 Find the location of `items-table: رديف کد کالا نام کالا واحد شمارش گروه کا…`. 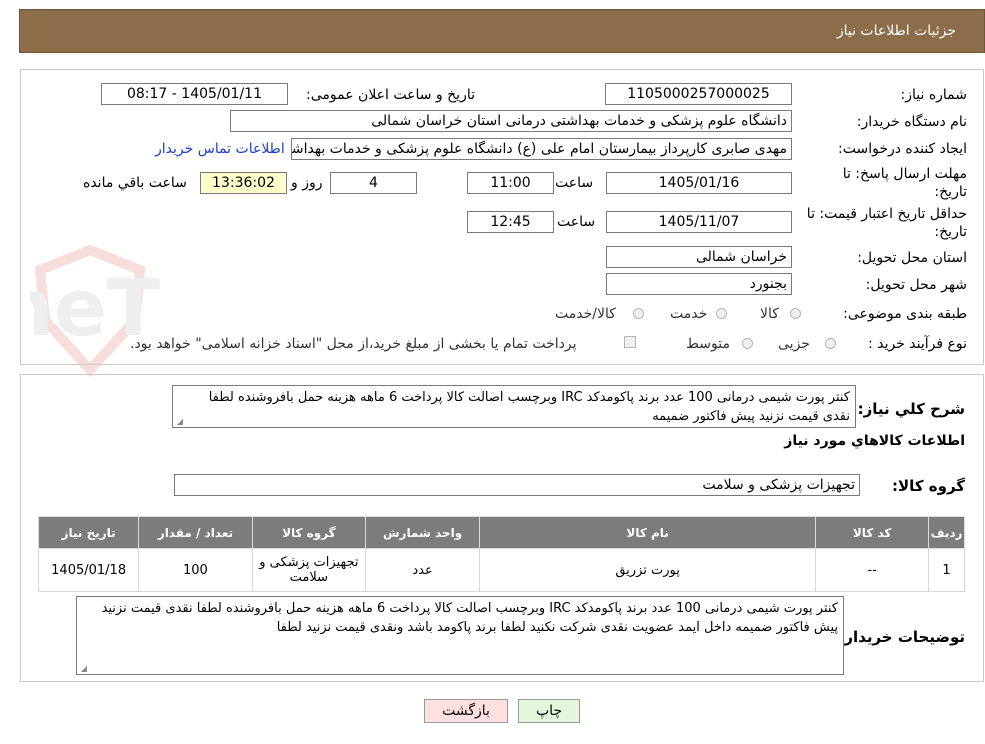

items-table: رديف کد کالا نام کالا واحد شمارش گروه کا… is located at coordinates (501, 554).